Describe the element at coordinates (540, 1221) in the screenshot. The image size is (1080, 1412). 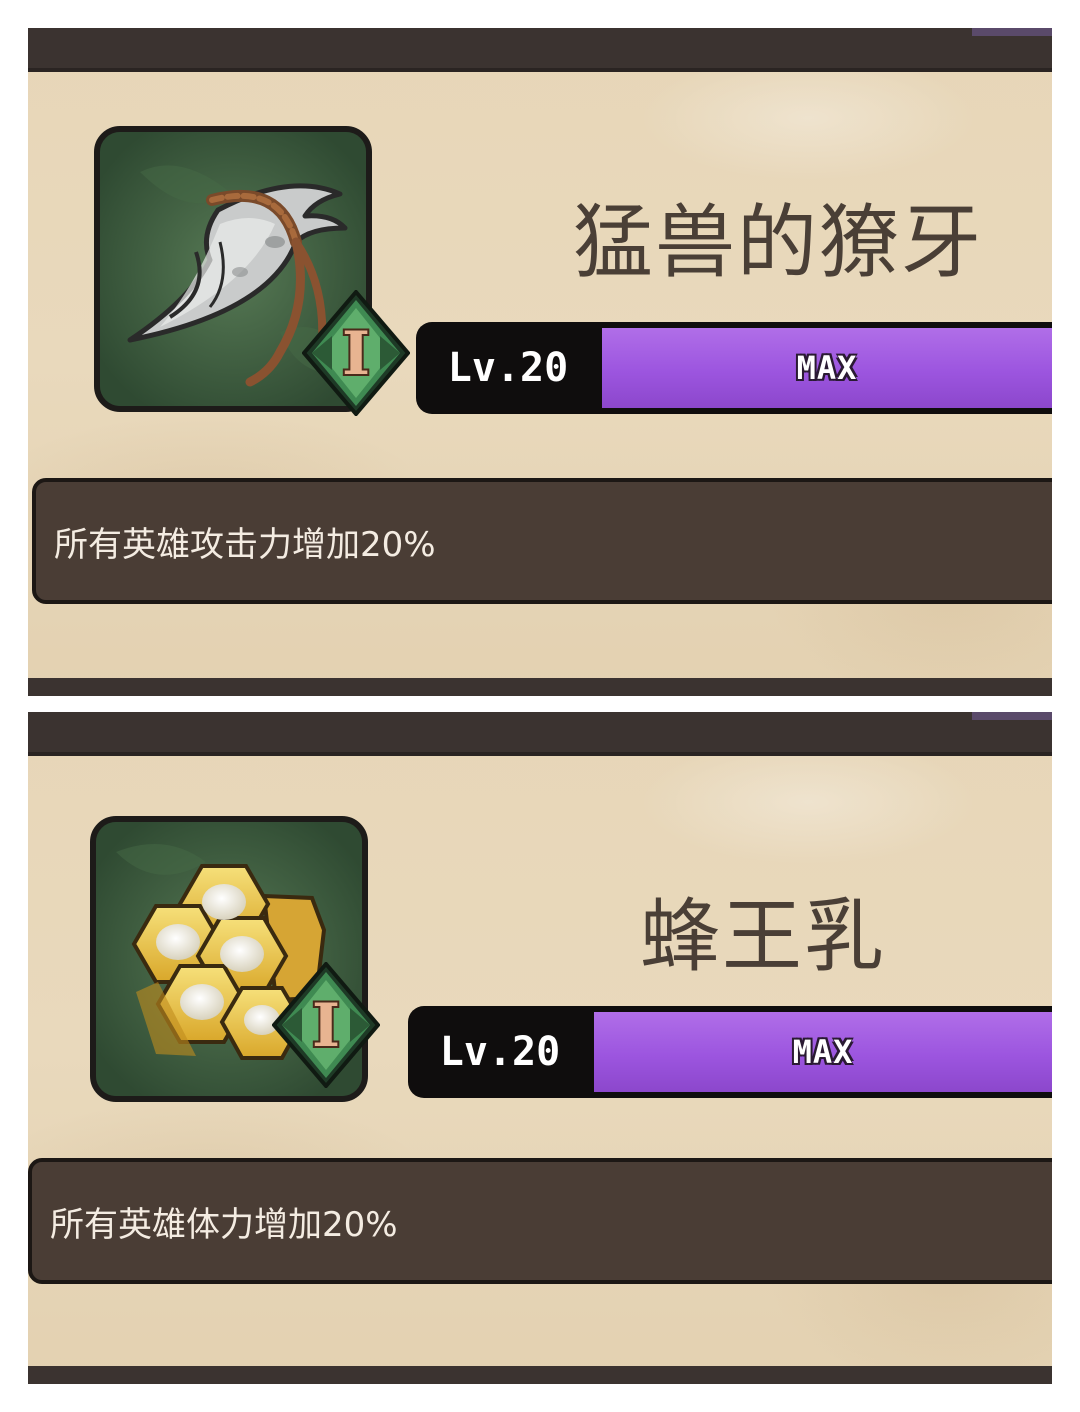
I see `description-box: 所有英雄体力增加20%` at that location.